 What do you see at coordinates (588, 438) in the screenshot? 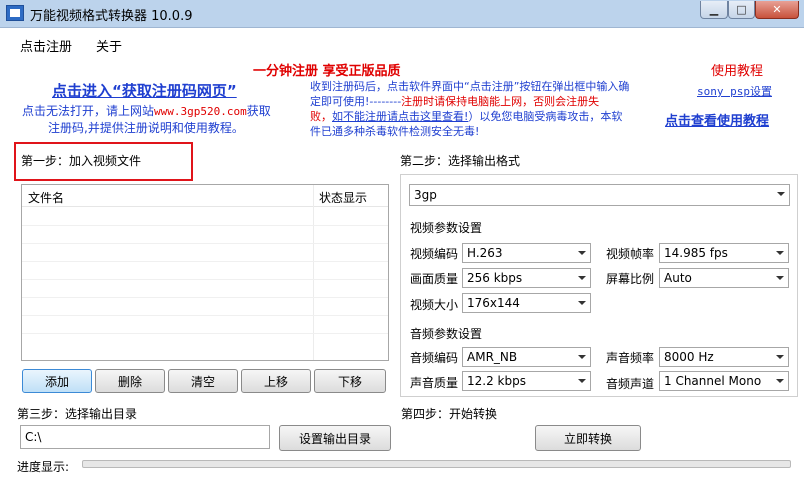
I see `start-convert-button: 立即转换` at bounding box center [588, 438].